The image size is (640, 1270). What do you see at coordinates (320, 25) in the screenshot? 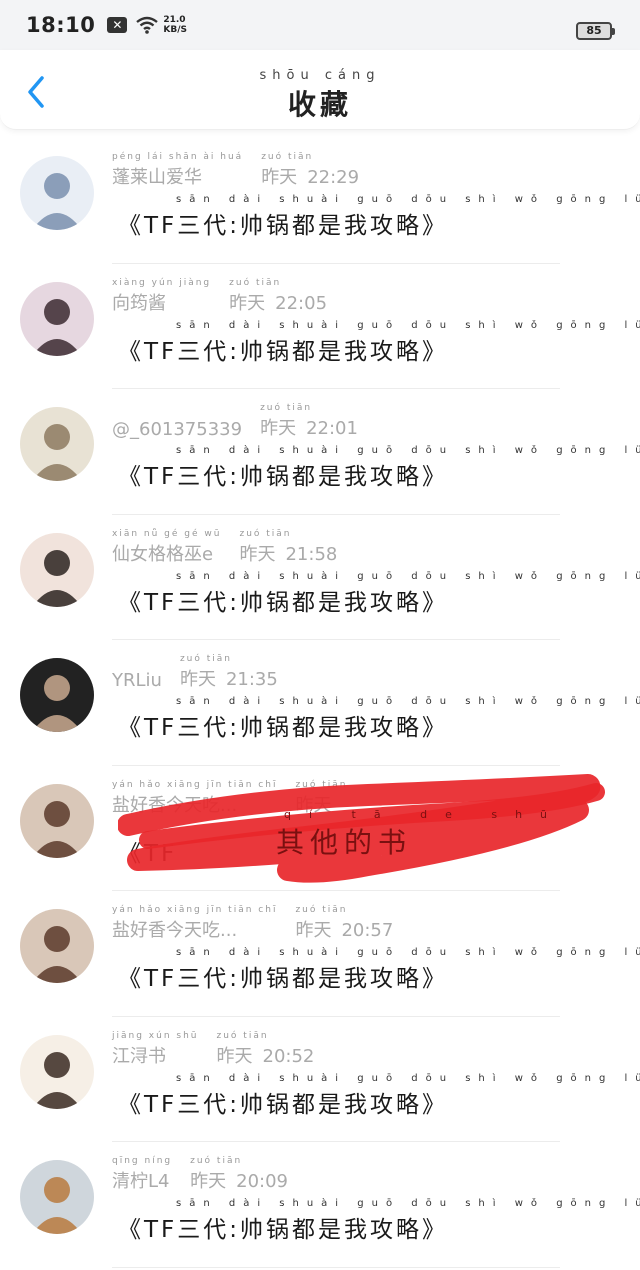
I see `status-bar: 18:10 ✕ 21.0 KB/S 85` at bounding box center [320, 25].